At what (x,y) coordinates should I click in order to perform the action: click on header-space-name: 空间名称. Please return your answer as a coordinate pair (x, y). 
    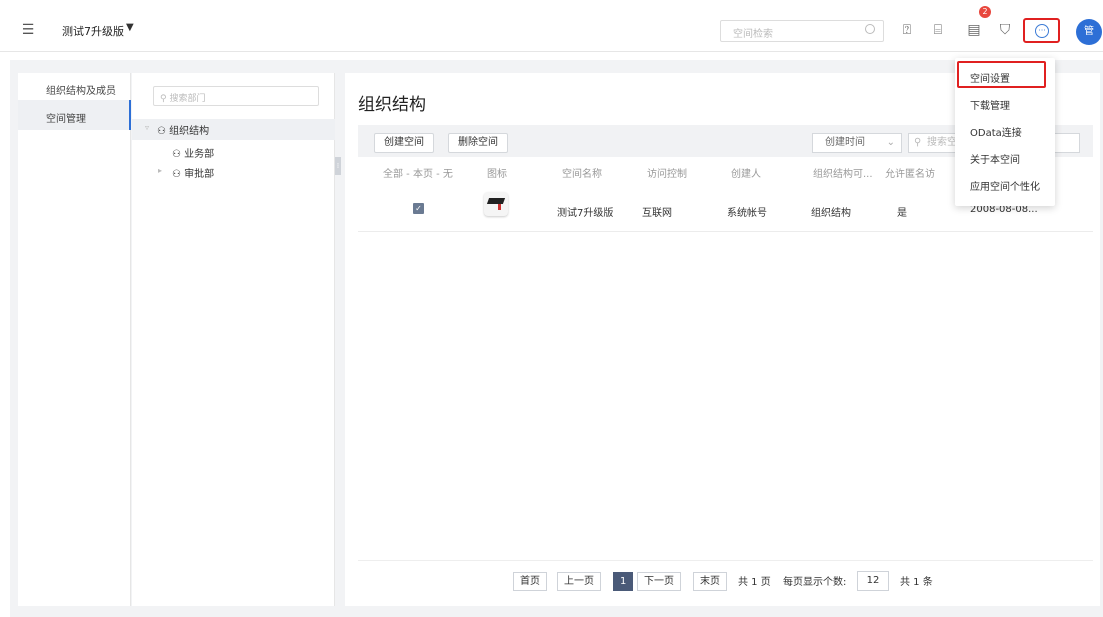
    Looking at the image, I should click on (582, 174).